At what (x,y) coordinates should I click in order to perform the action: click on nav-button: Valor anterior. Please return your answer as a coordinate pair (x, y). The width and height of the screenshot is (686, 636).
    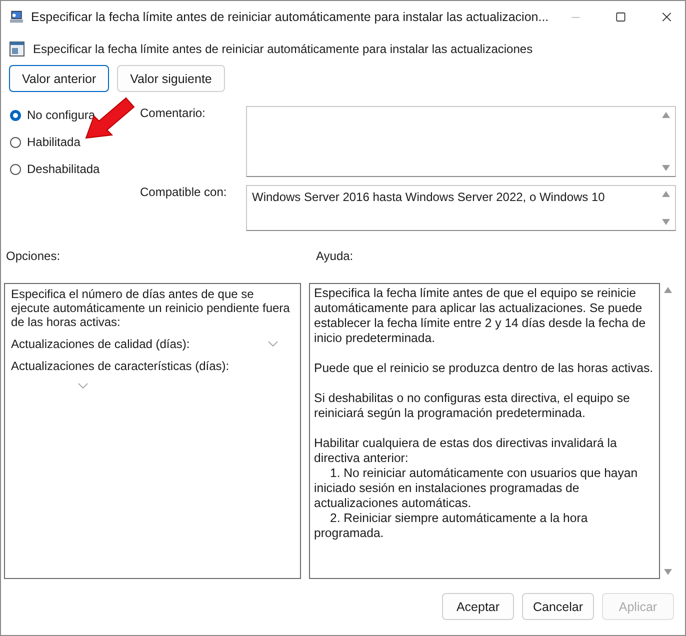
    Looking at the image, I should click on (59, 78).